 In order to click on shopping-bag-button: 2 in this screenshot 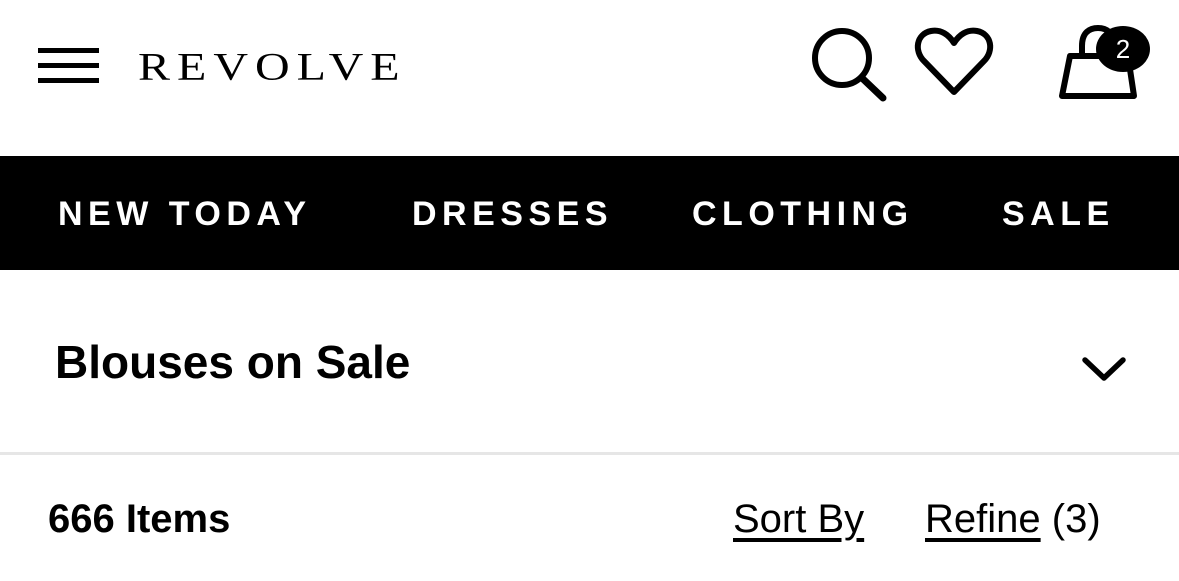, I will do `click(1103, 62)`.